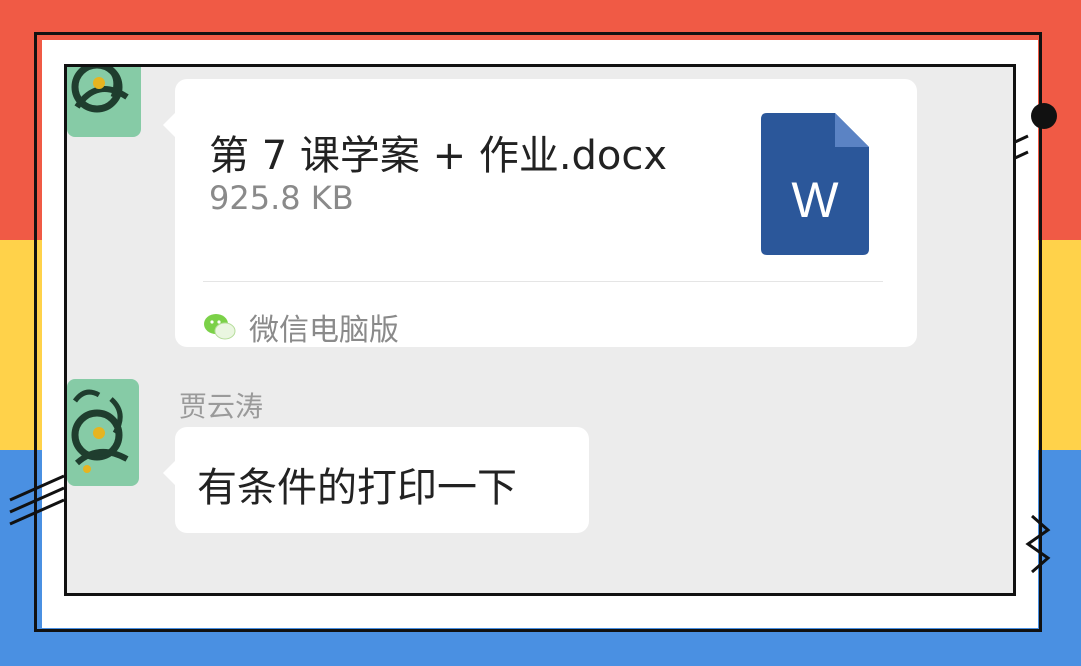 The width and height of the screenshot is (1081, 666). What do you see at coordinates (1044, 116) in the screenshot?
I see `frame-dot-decoration` at bounding box center [1044, 116].